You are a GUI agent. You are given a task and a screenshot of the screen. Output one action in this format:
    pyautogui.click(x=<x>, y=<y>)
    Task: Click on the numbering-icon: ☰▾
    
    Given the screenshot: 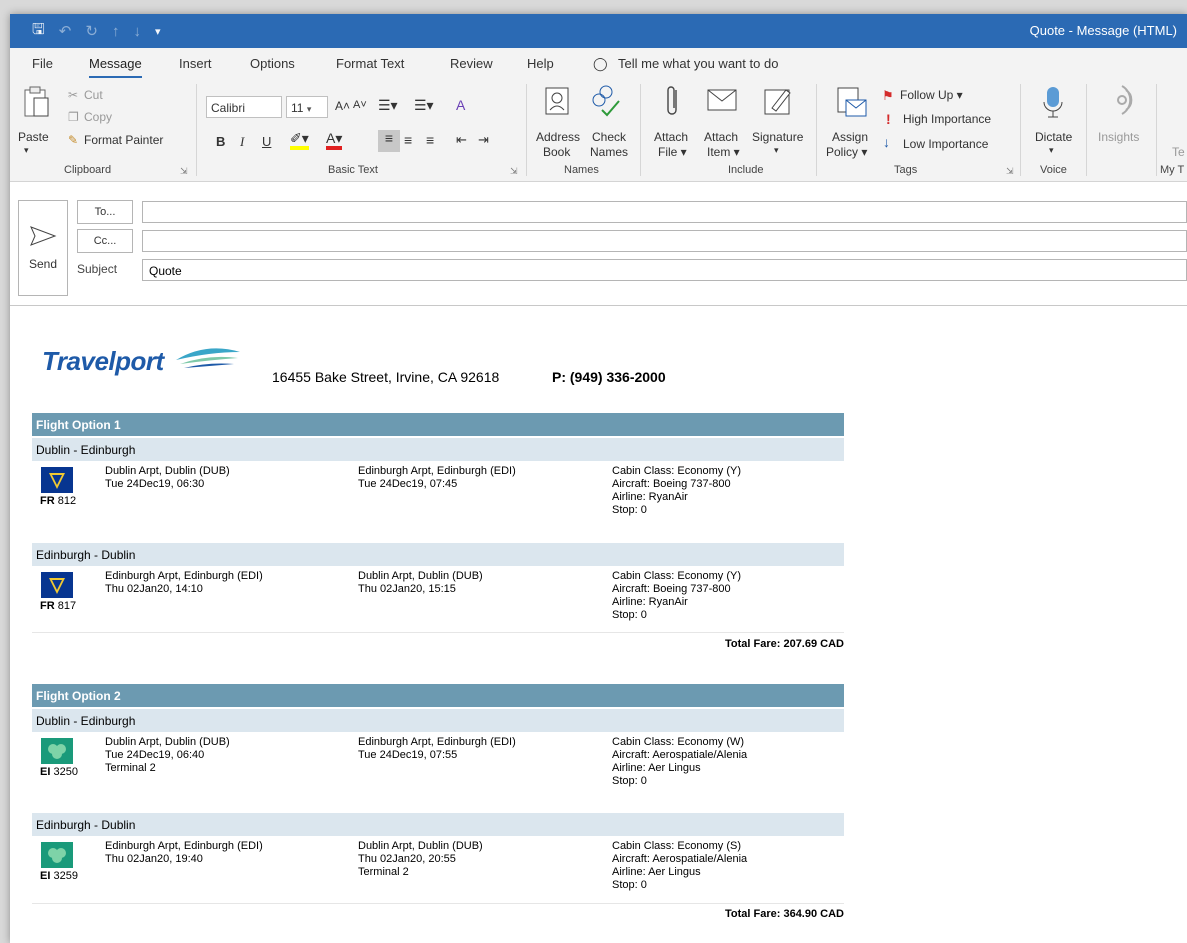 What is the action you would take?
    pyautogui.click(x=424, y=105)
    